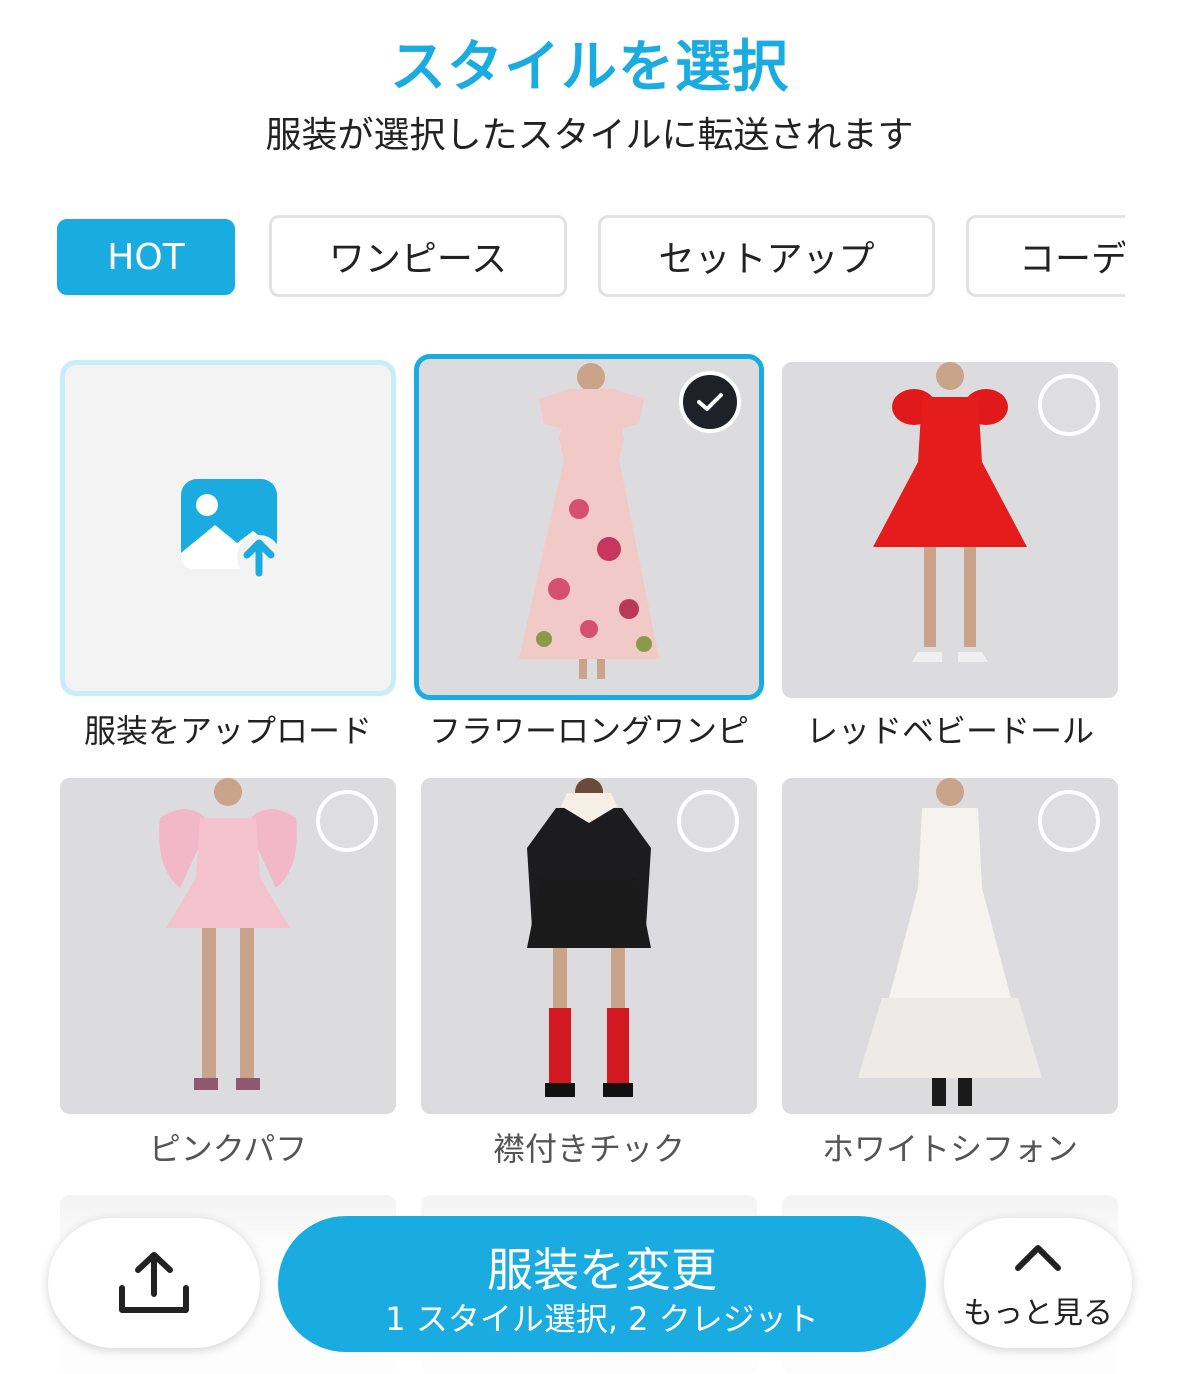 This screenshot has height=1374, width=1179. Describe the element at coordinates (602, 1319) in the screenshot. I see `selection-summary: 1 スタイル選択, 2 クレジット` at that location.